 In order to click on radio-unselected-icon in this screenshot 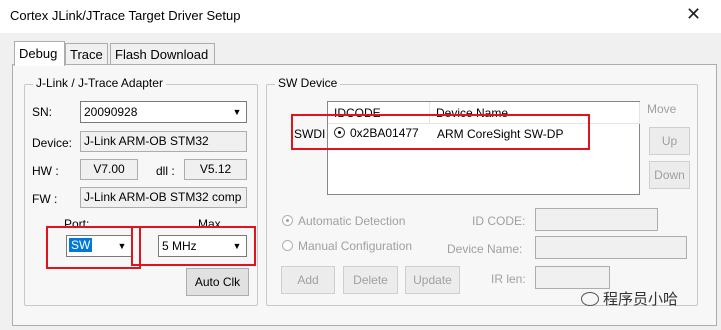, I will do `click(287, 245)`.